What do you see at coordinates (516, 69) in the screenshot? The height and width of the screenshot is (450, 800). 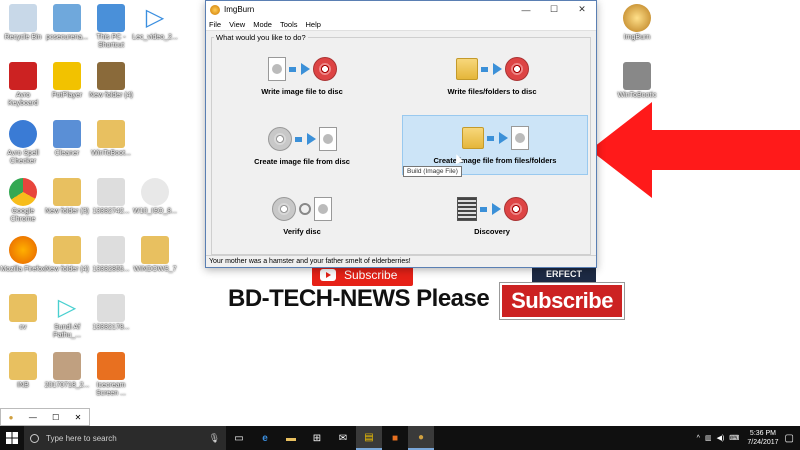 I see `disc-red-icon` at bounding box center [516, 69].